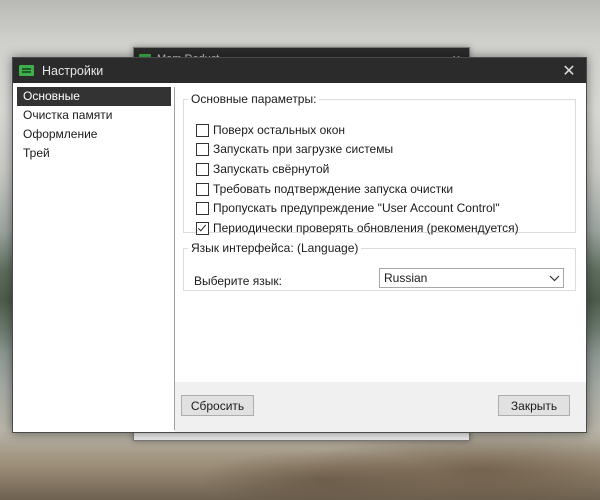 The width and height of the screenshot is (600, 500). What do you see at coordinates (406, 278) in the screenshot?
I see `language-select-value: Russian` at bounding box center [406, 278].